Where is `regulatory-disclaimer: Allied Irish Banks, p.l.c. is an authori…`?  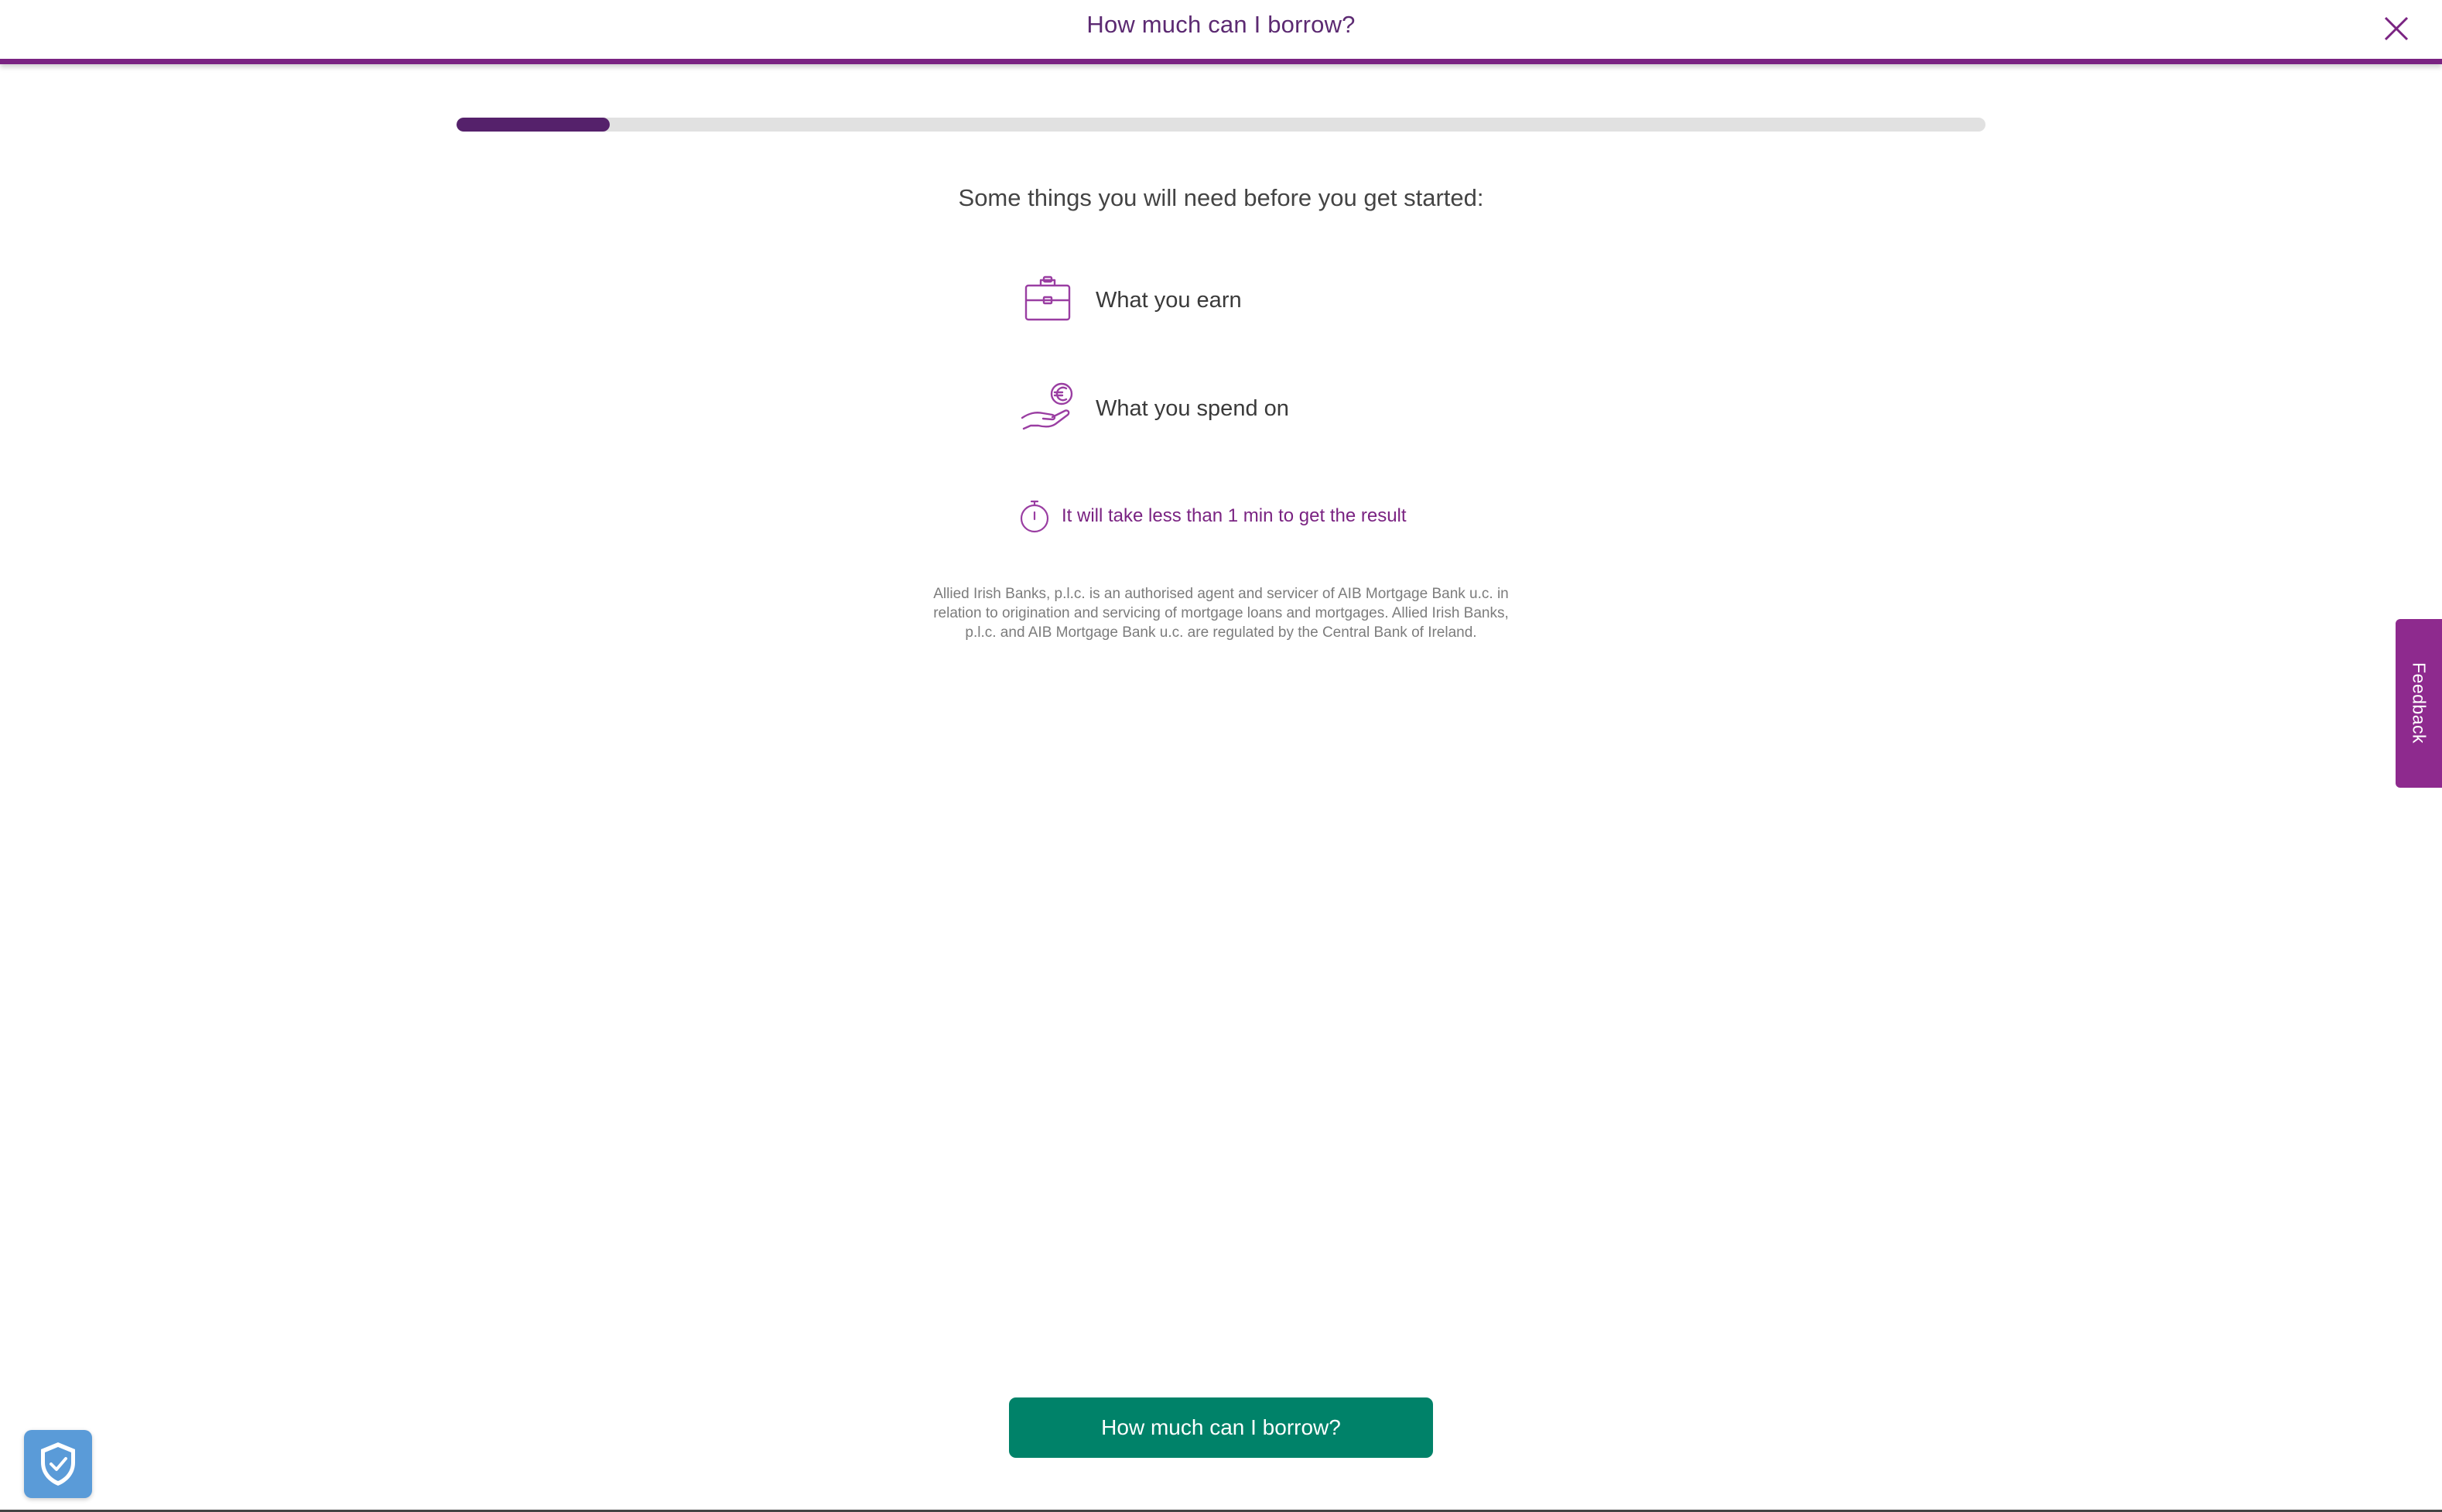 regulatory-disclaimer: Allied Irish Banks, p.l.c. is an authori… is located at coordinates (1221, 613).